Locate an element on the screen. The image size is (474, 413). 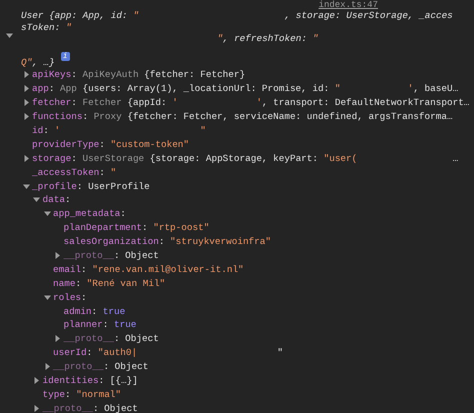
property-line: salesOrganization: "struykverwoinfra" is located at coordinates (167, 242).